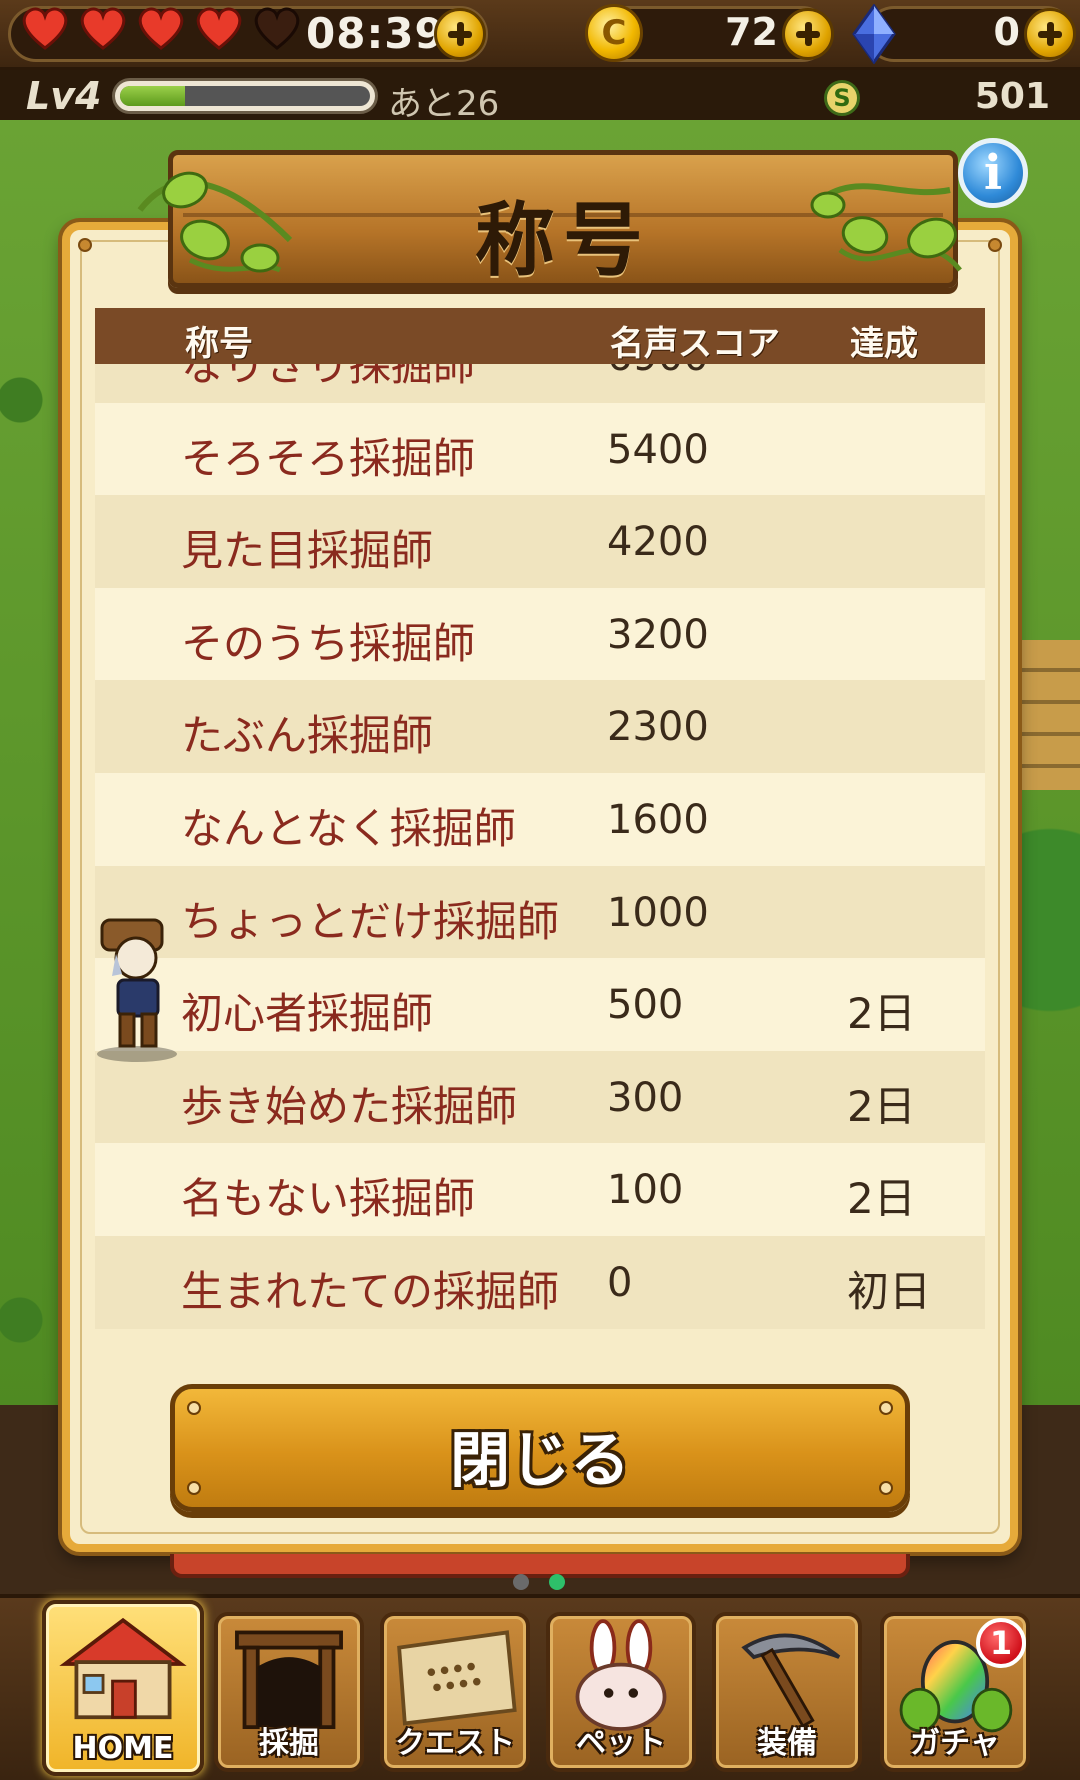 Image resolution: width=1080 pixels, height=1780 pixels. I want to click on gem-count: 0, so click(1006, 32).